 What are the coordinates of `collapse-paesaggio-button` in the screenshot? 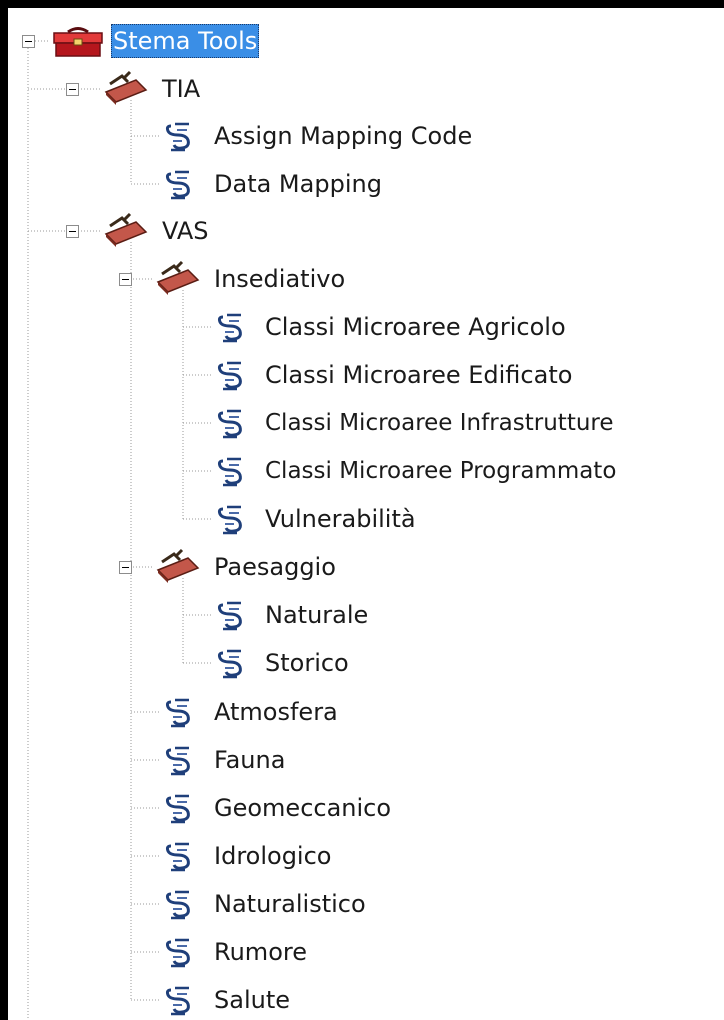 It's located at (125, 567).